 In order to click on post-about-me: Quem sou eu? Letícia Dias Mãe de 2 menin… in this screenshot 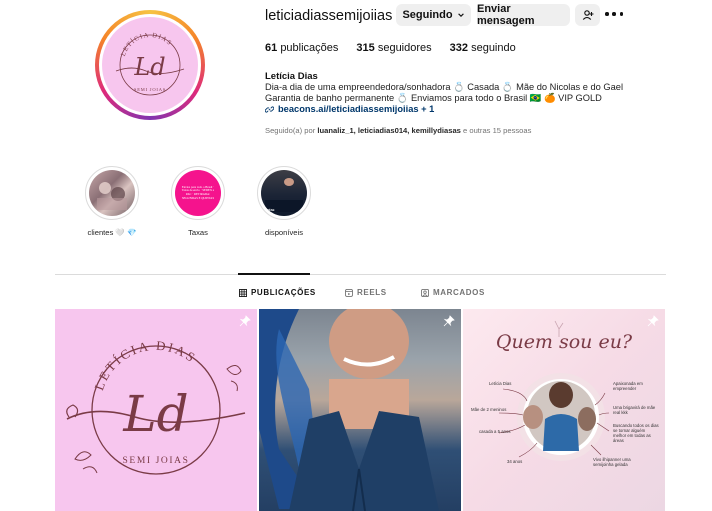, I will do `click(564, 410)`.